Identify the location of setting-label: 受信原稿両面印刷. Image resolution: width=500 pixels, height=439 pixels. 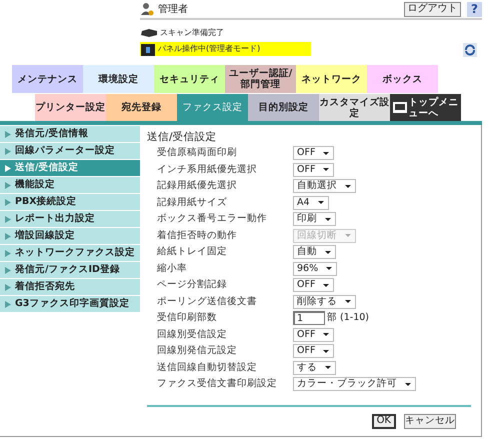
(197, 153).